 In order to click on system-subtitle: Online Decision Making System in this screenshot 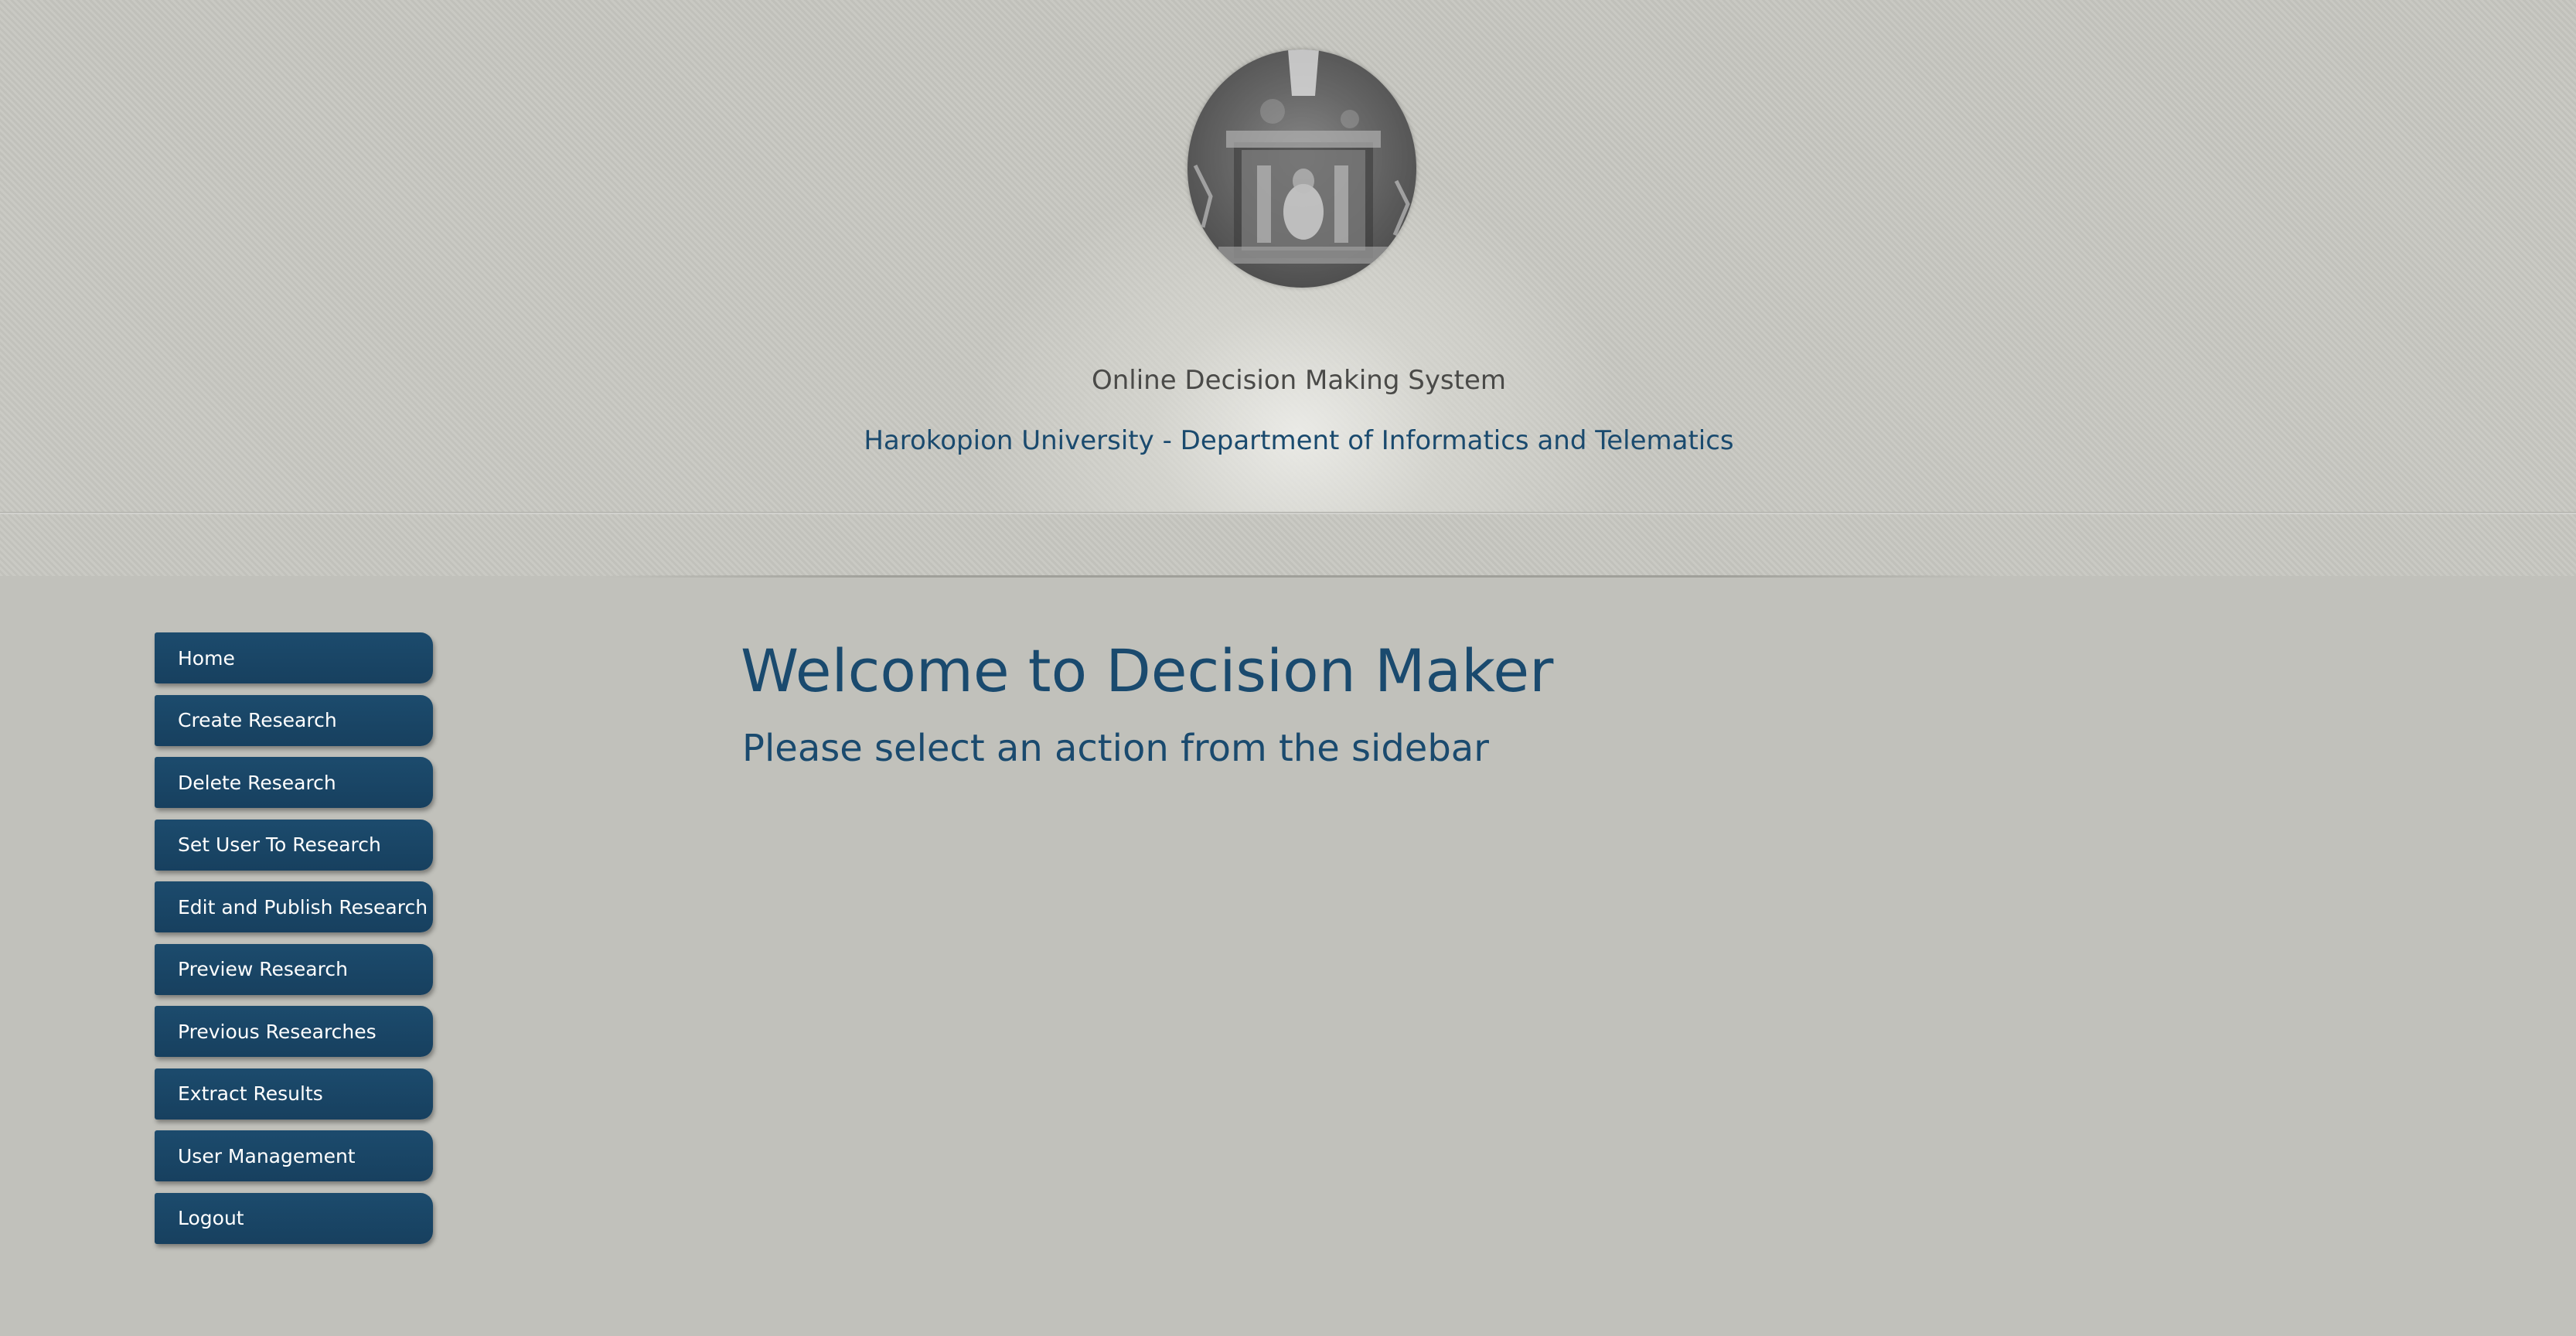, I will do `click(1299, 380)`.